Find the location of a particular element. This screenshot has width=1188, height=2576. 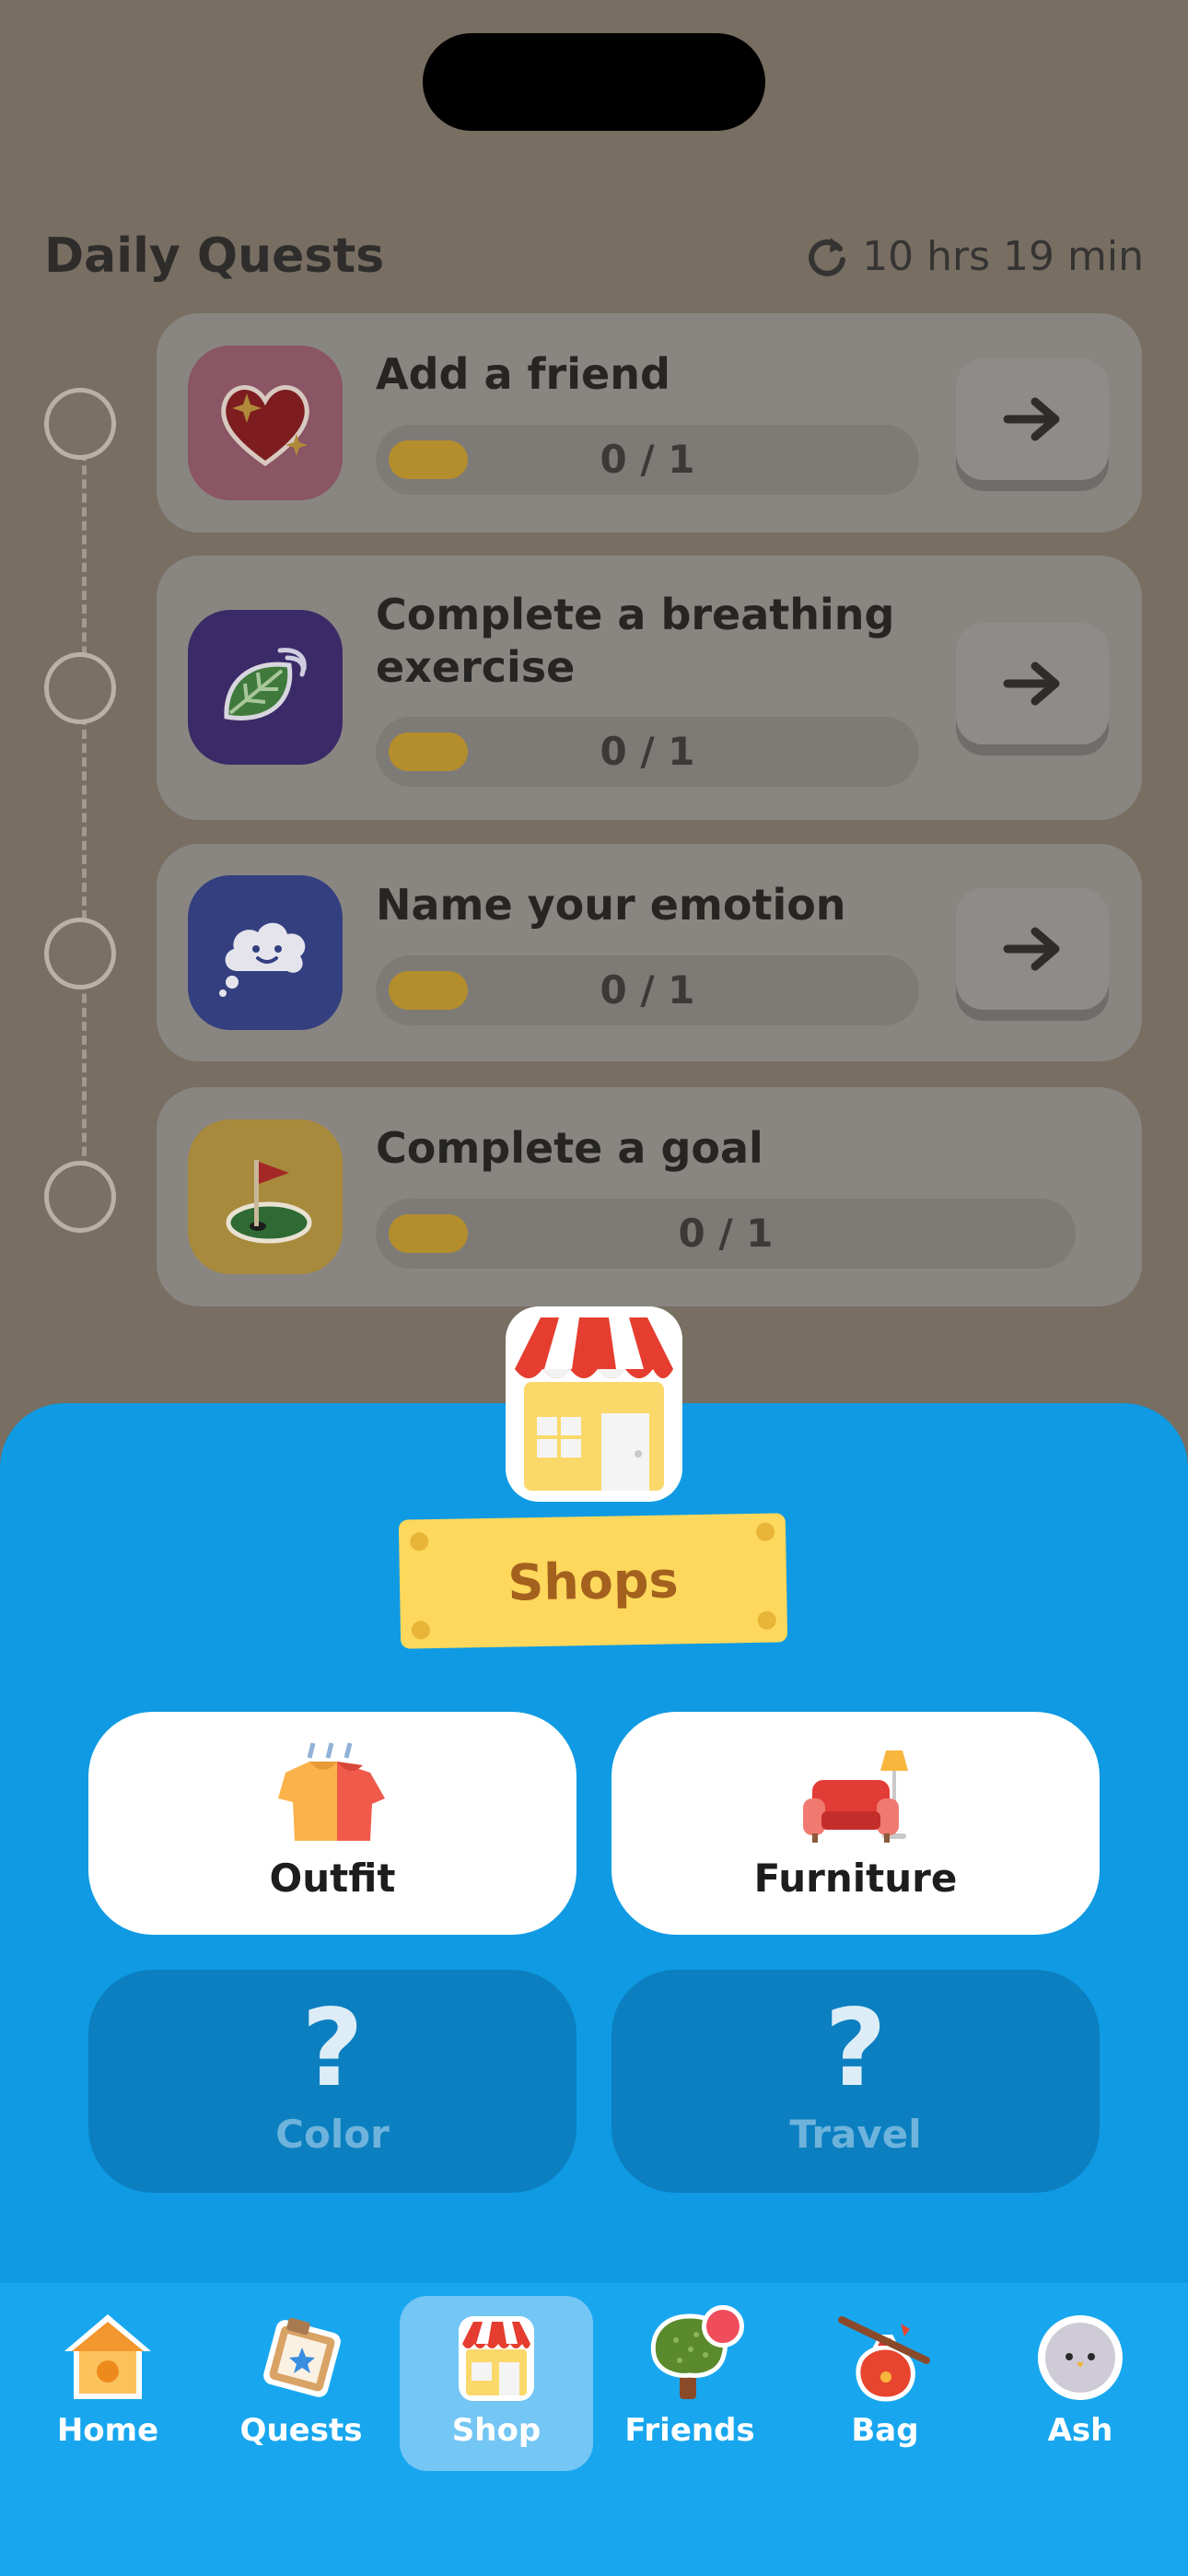

leaf-wind-icon is located at coordinates (265, 687).